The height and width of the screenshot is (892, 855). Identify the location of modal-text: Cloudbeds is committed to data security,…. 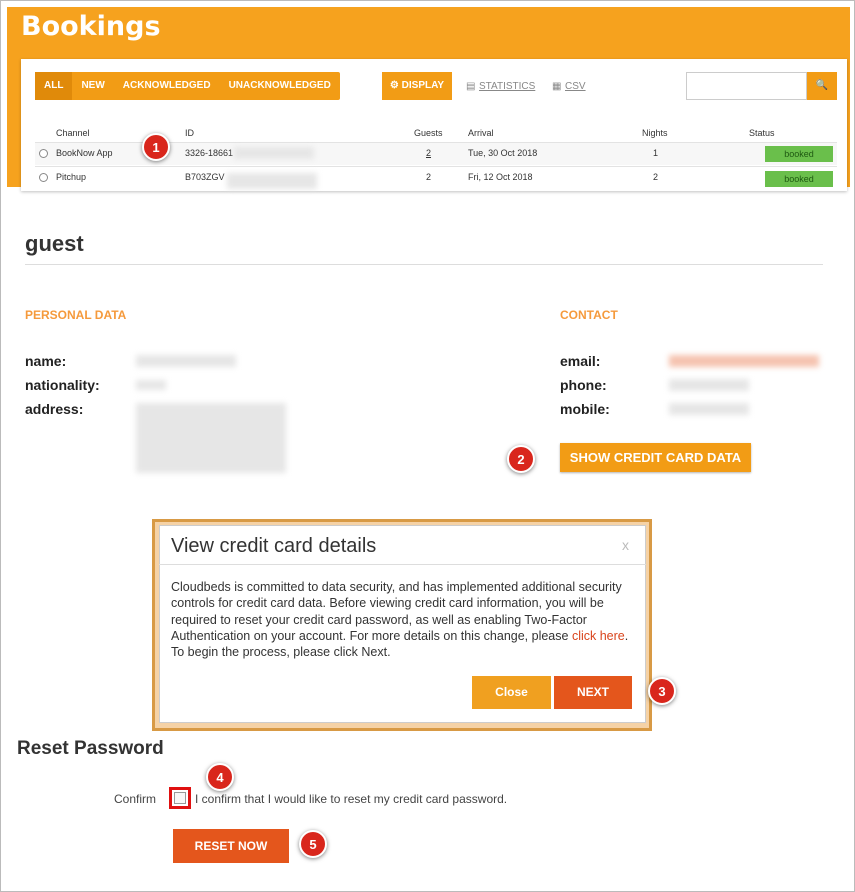
(396, 611).